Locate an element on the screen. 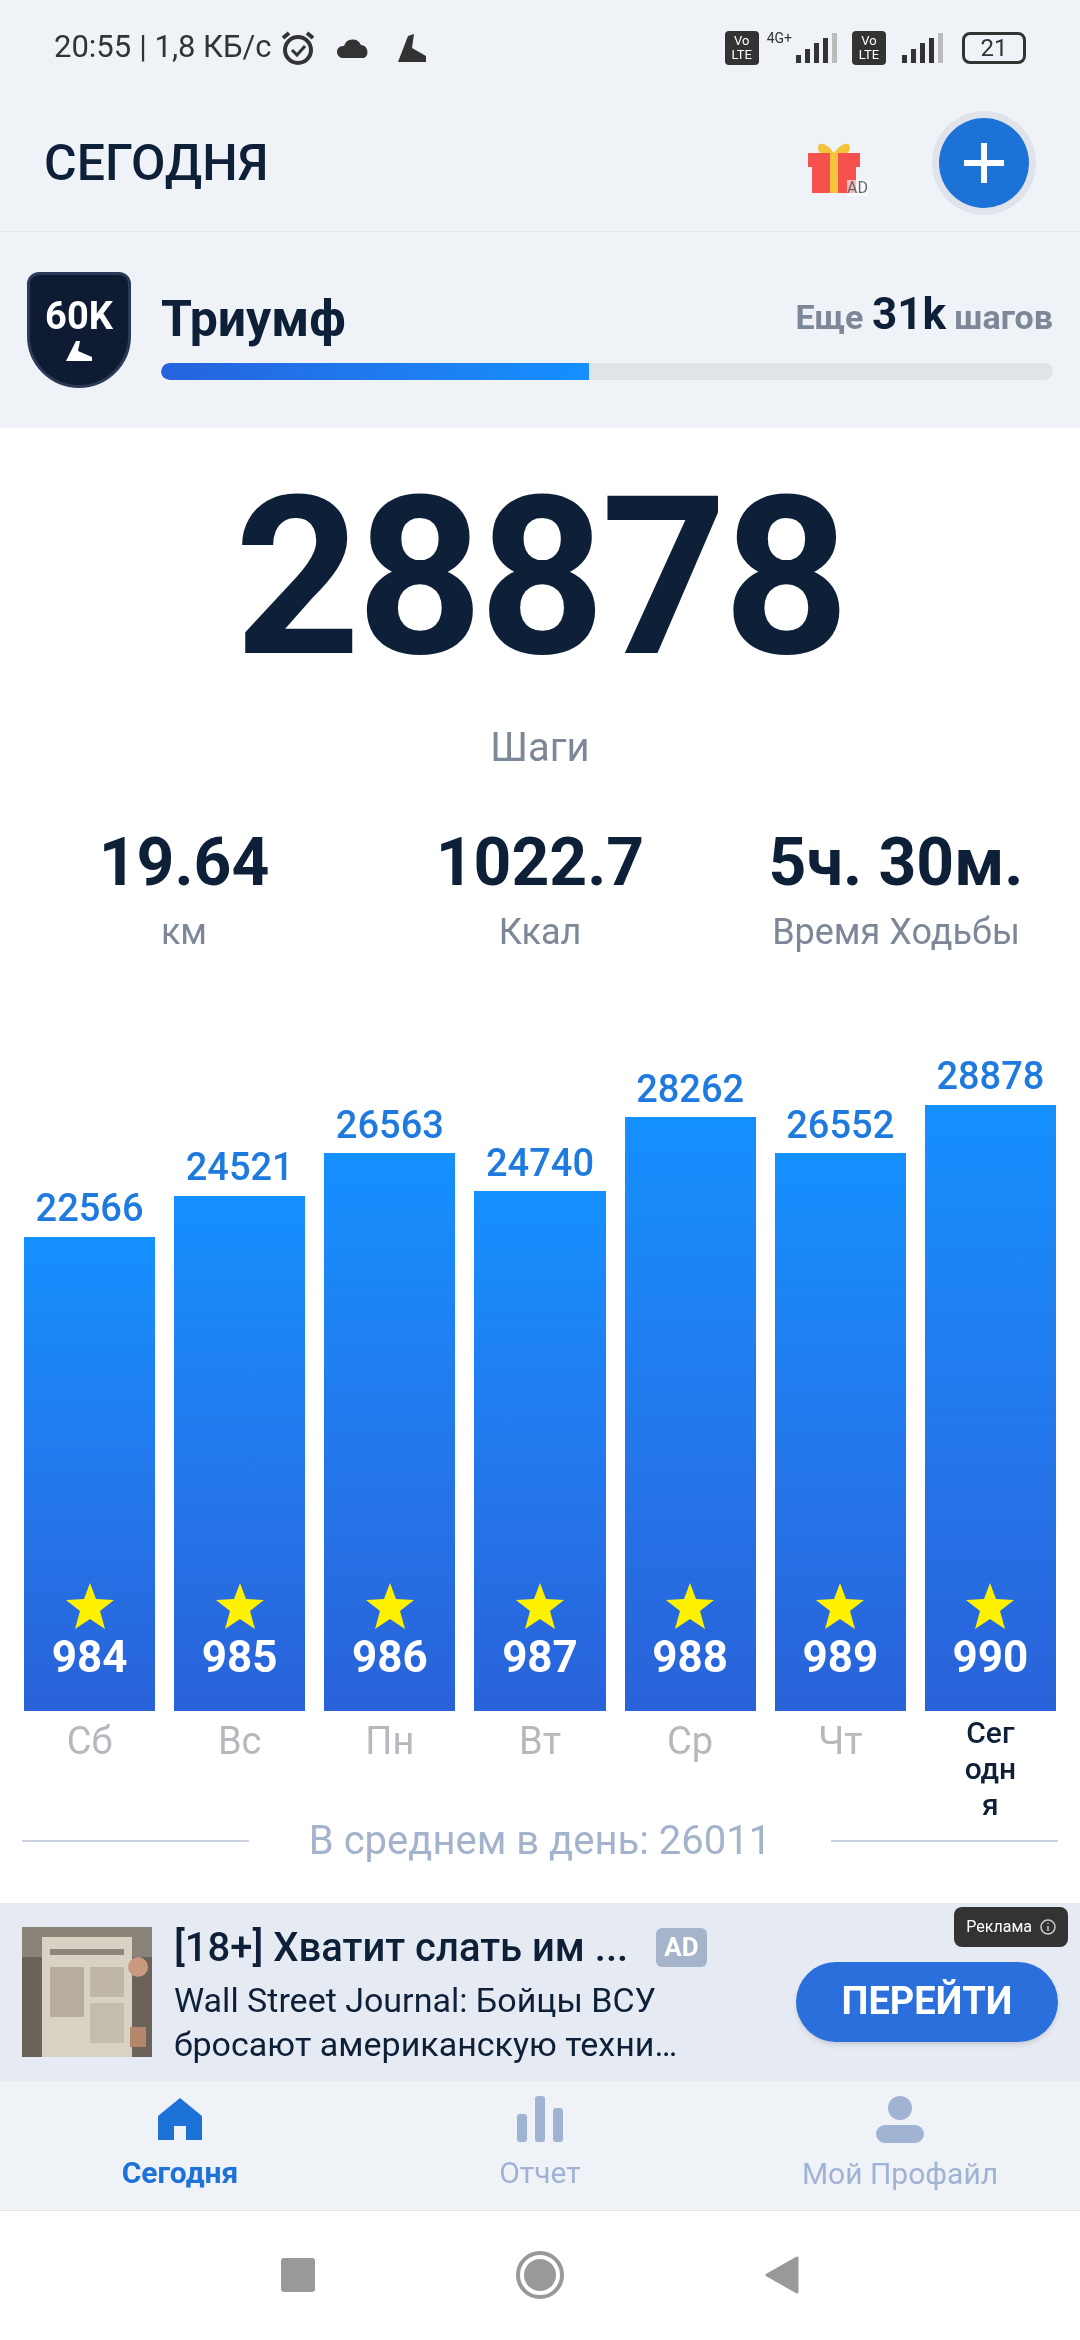  stat-value: 5ч. 30м. is located at coordinates (896, 863).